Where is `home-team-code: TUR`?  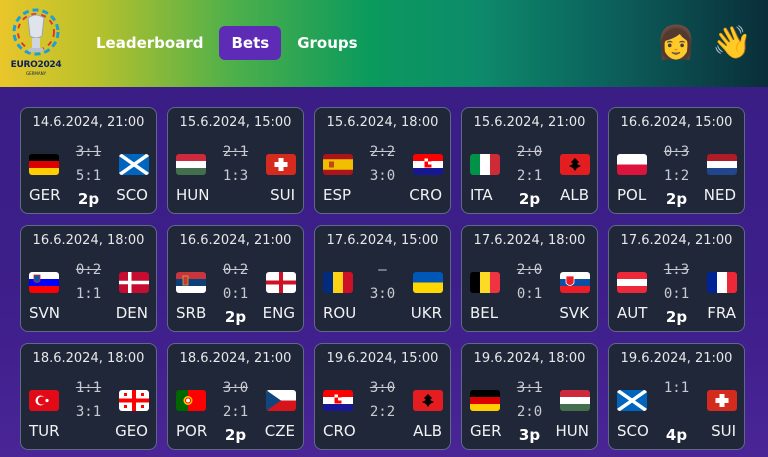
home-team-code: TUR is located at coordinates (44, 431).